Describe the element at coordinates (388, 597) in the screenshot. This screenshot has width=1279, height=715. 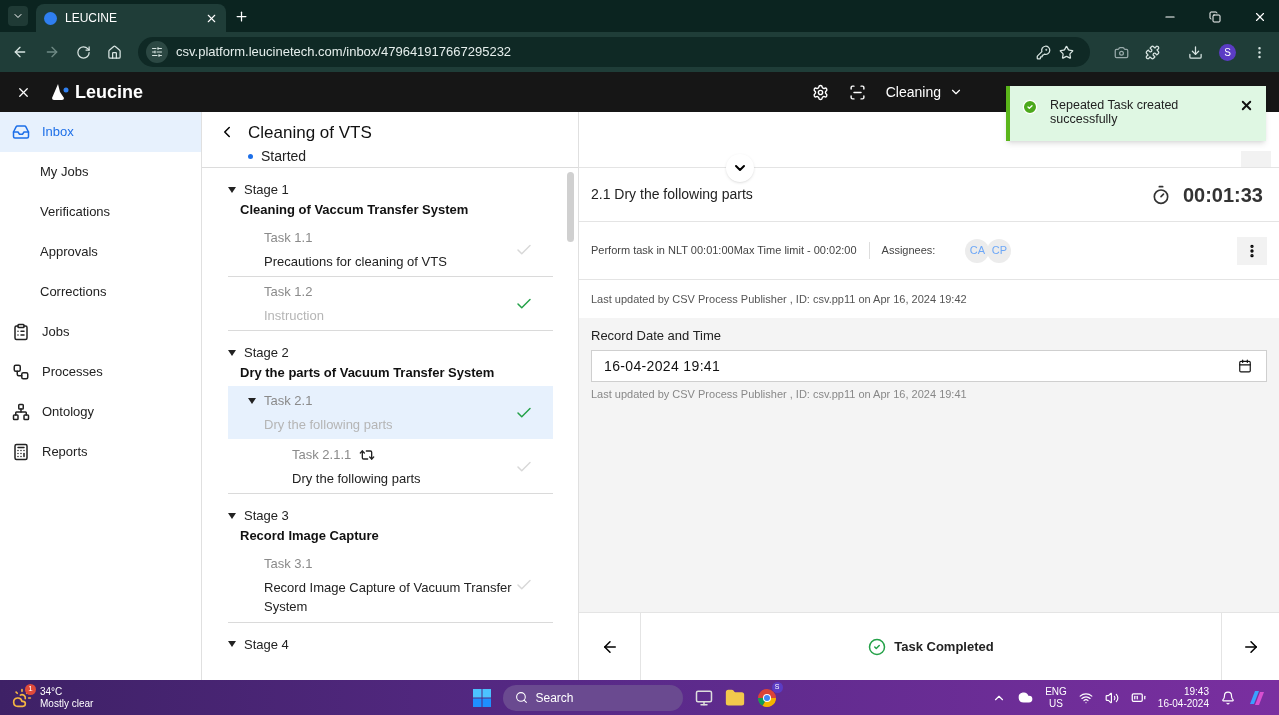
I see `task-title: Record Image Capture of Vacuum Transfer System` at that location.